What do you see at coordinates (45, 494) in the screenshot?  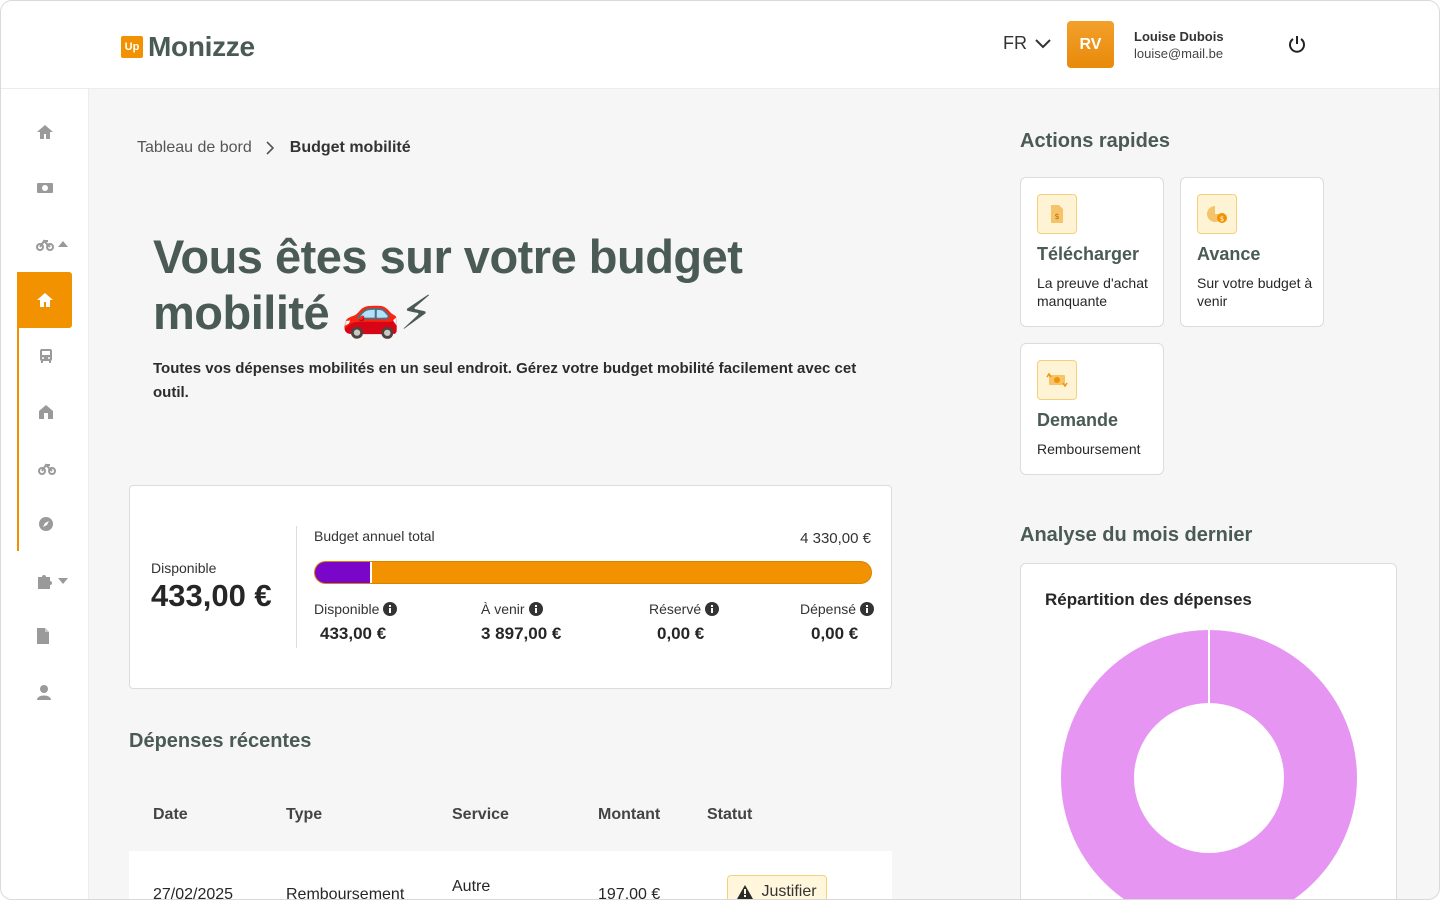 I see `sidebar` at bounding box center [45, 494].